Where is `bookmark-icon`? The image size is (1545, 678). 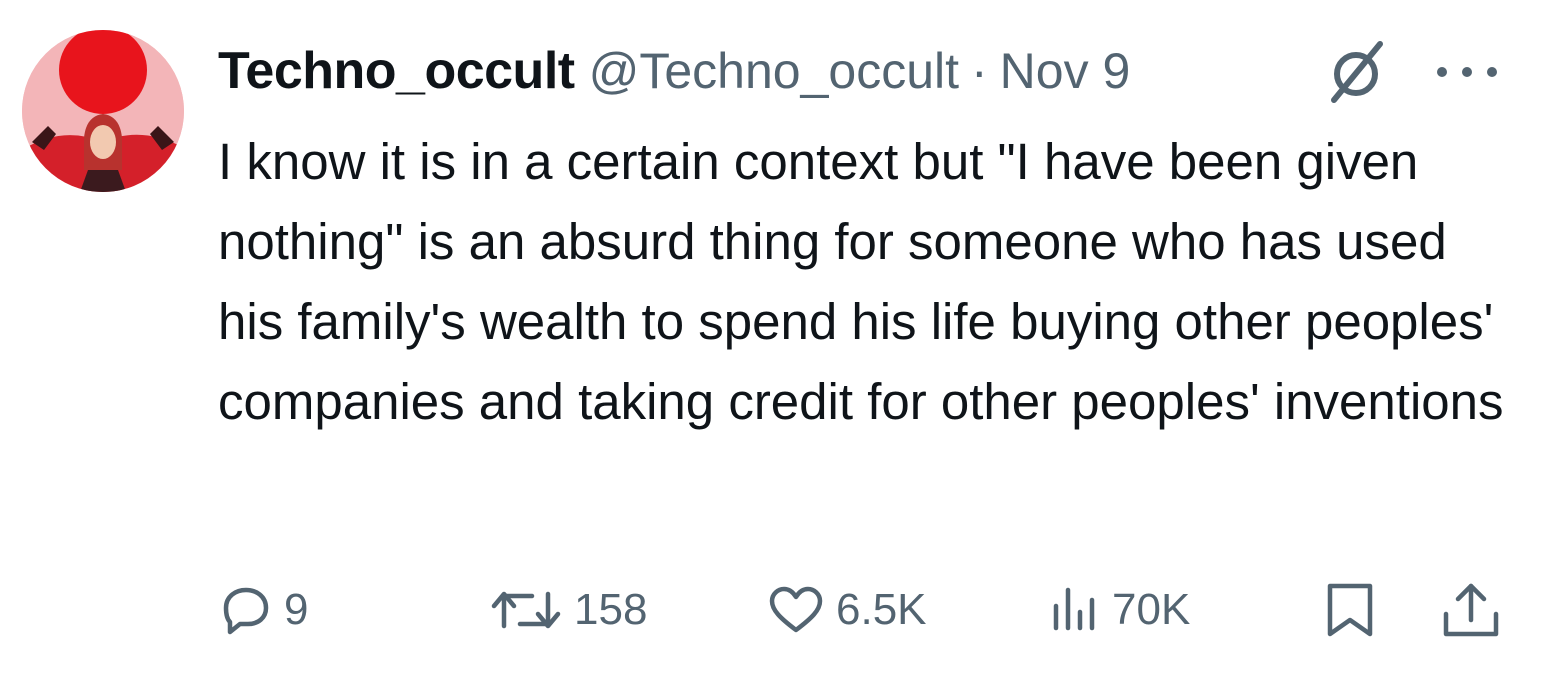
bookmark-icon is located at coordinates (1350, 610).